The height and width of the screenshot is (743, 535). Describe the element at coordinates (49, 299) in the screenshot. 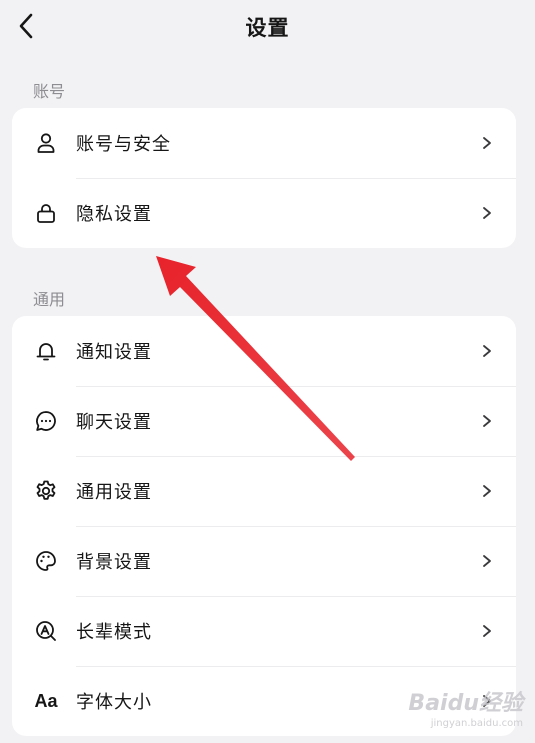

I see `section-label-general: 通用` at that location.